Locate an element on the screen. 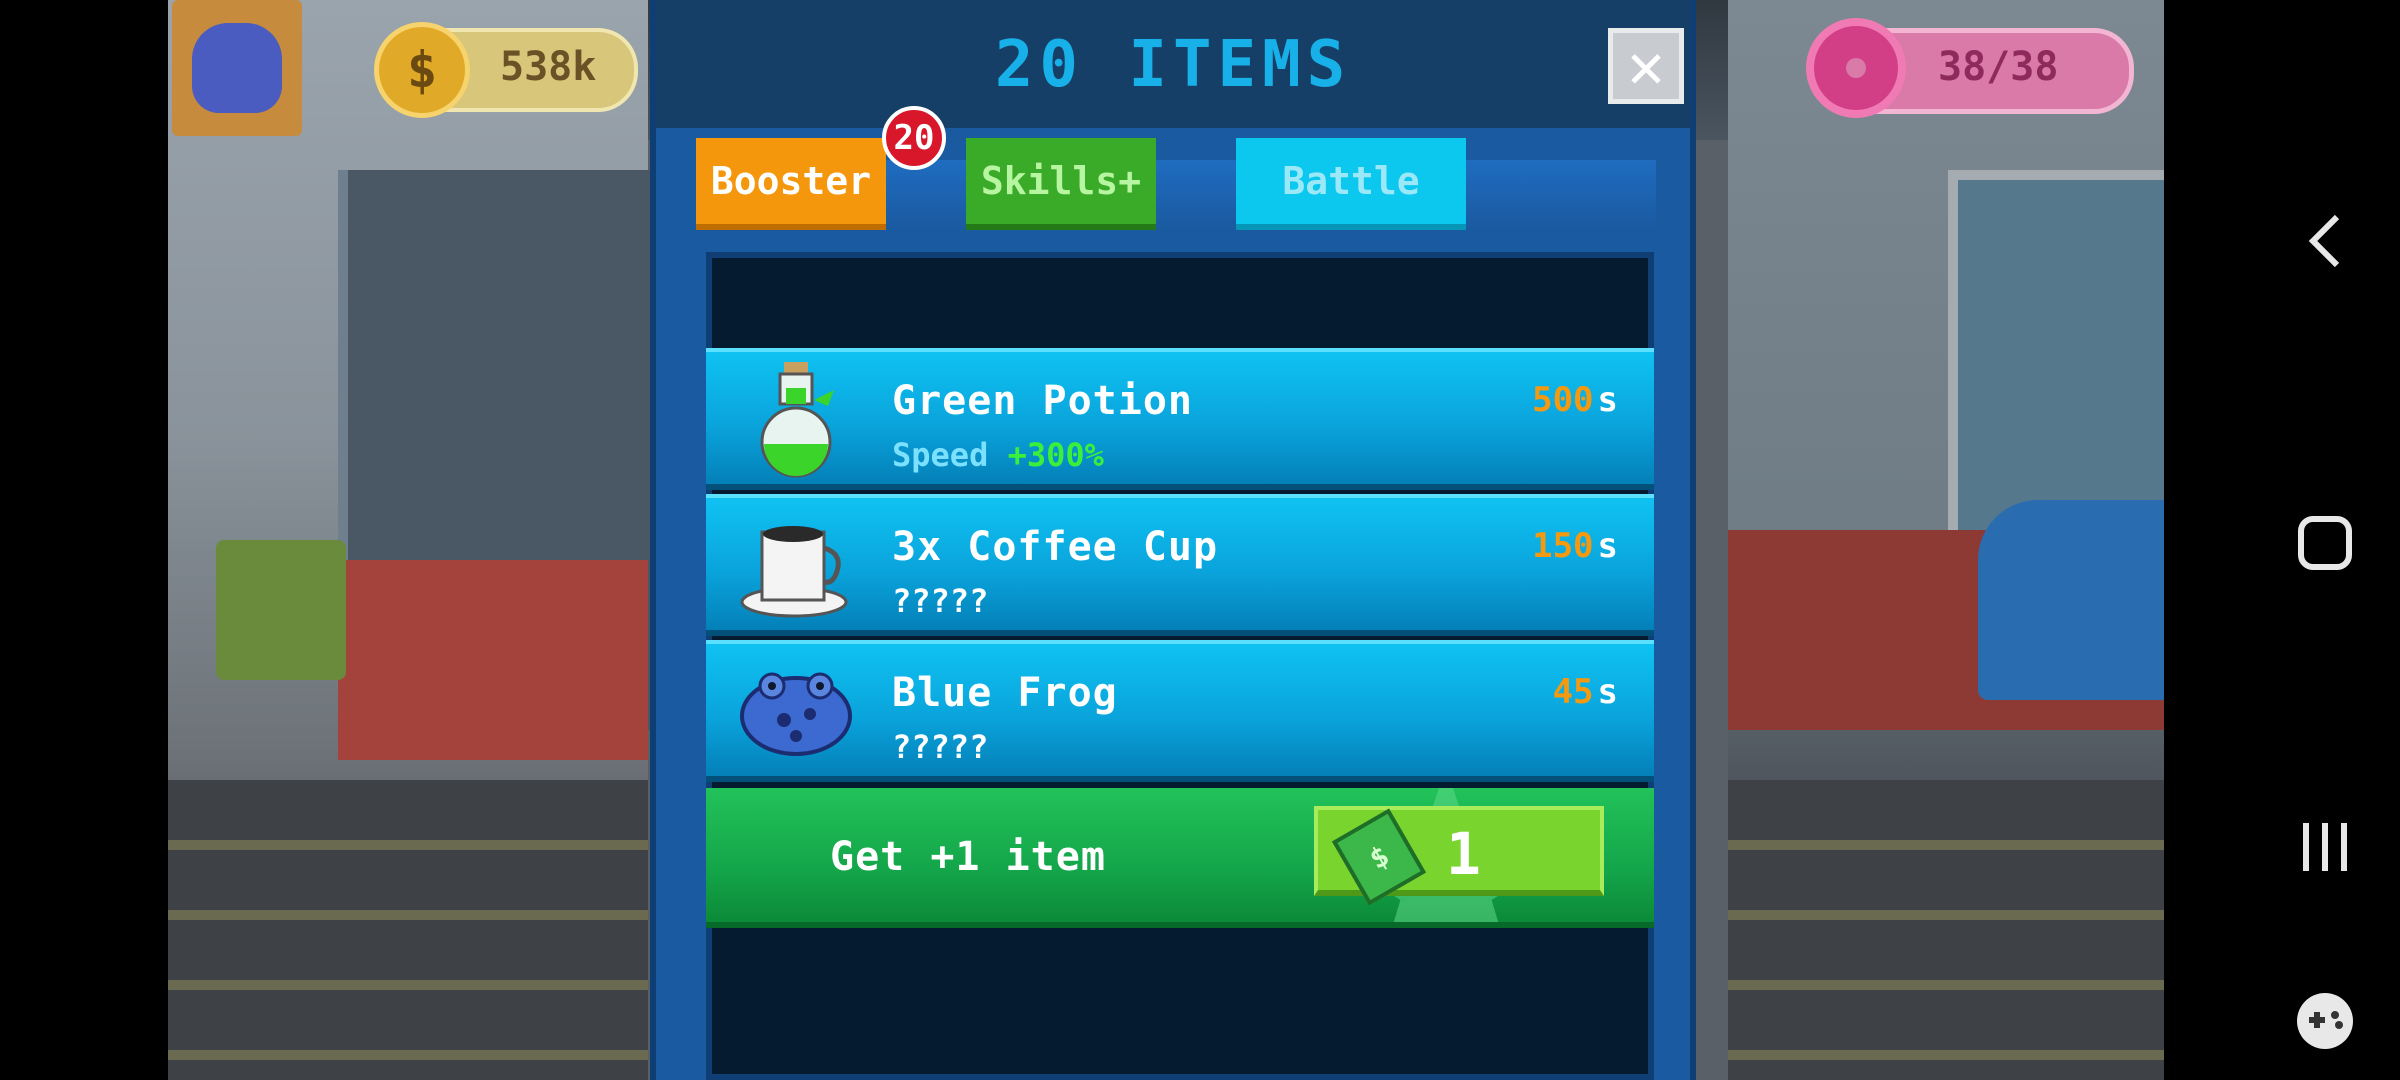 The width and height of the screenshot is (2400, 1080). back-icon is located at coordinates (2325, 241).